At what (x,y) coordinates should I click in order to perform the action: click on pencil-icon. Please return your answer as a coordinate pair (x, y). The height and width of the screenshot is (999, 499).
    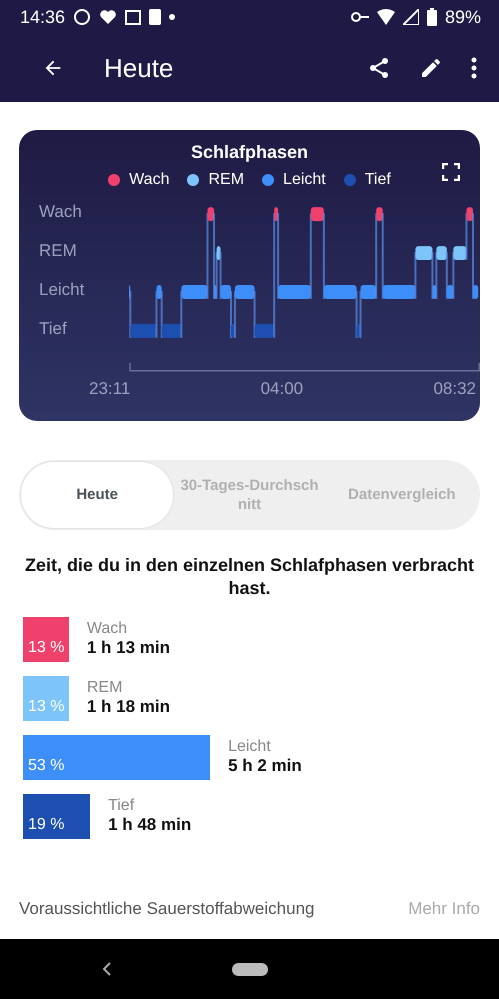
    Looking at the image, I should click on (431, 68).